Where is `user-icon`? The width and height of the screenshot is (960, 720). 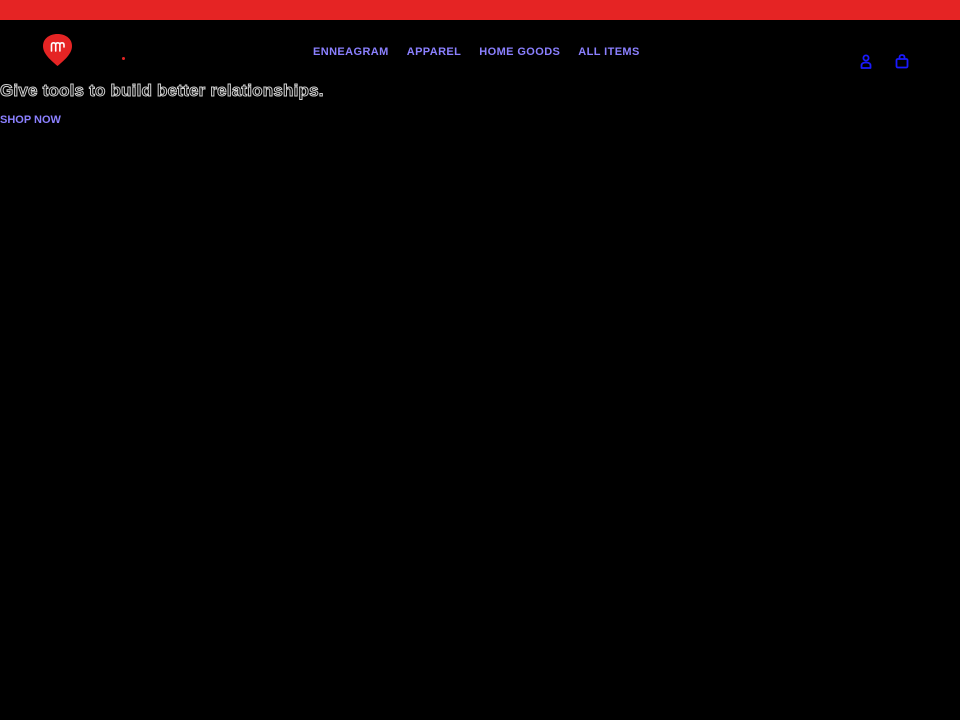 user-icon is located at coordinates (866, 61).